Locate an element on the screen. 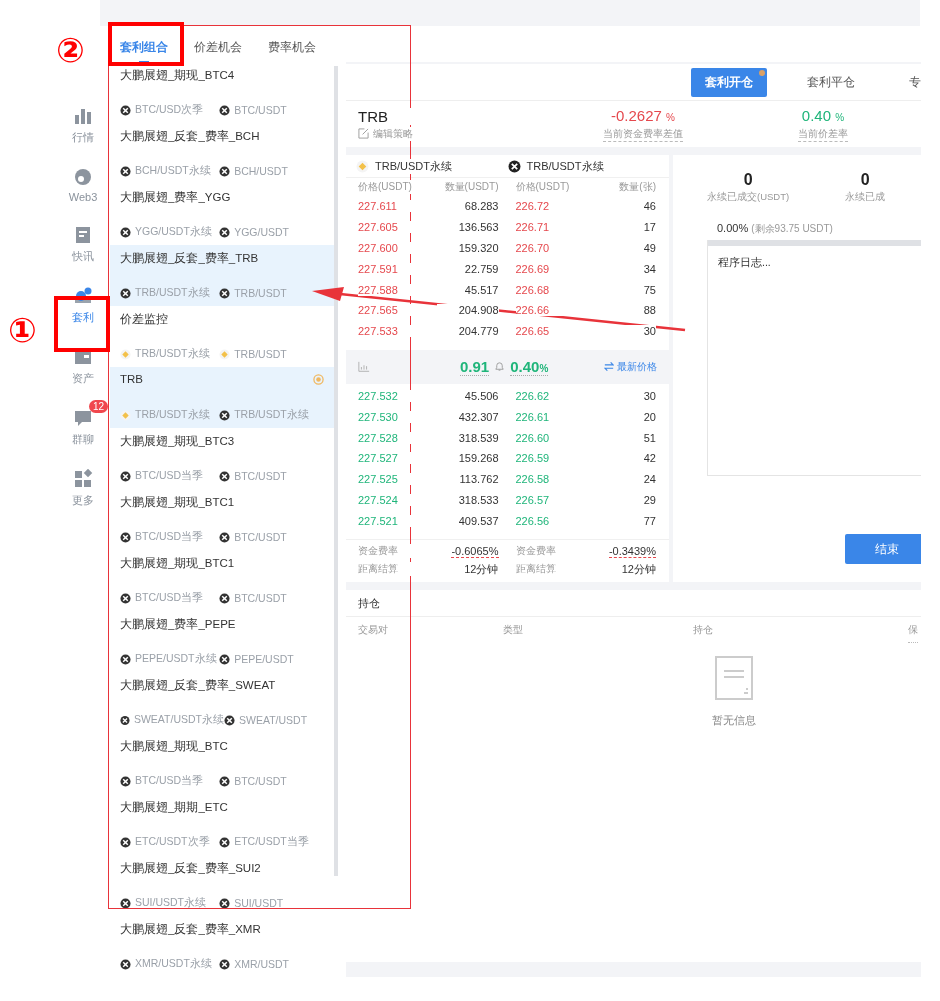 The image size is (940, 1001). strategy-title: 大鹏展翅_反套_费率_TRB is located at coordinates (189, 258).